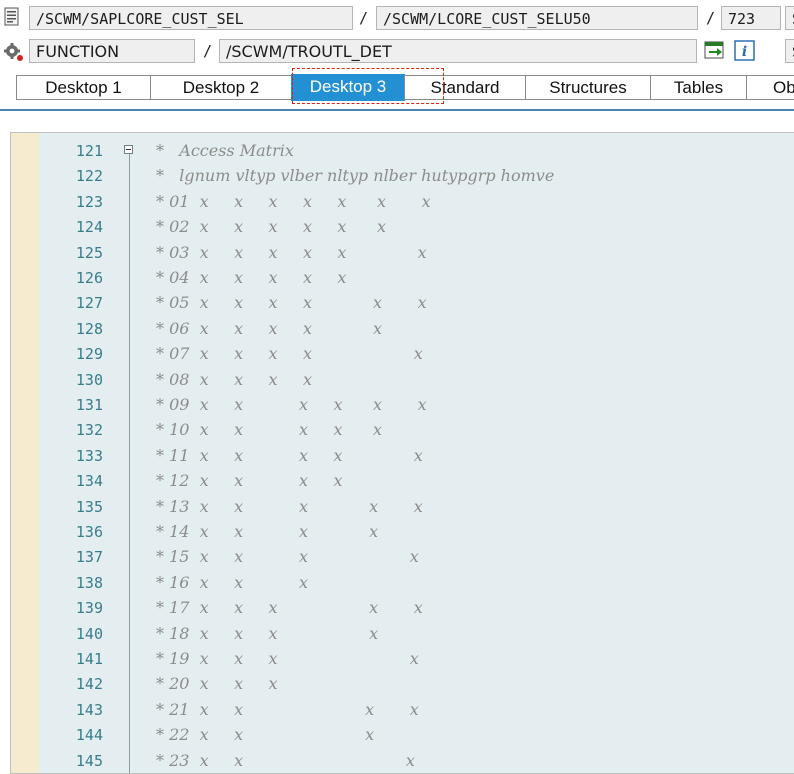  Describe the element at coordinates (289, 507) in the screenshot. I see `code-line: * 13 x x x x x` at that location.